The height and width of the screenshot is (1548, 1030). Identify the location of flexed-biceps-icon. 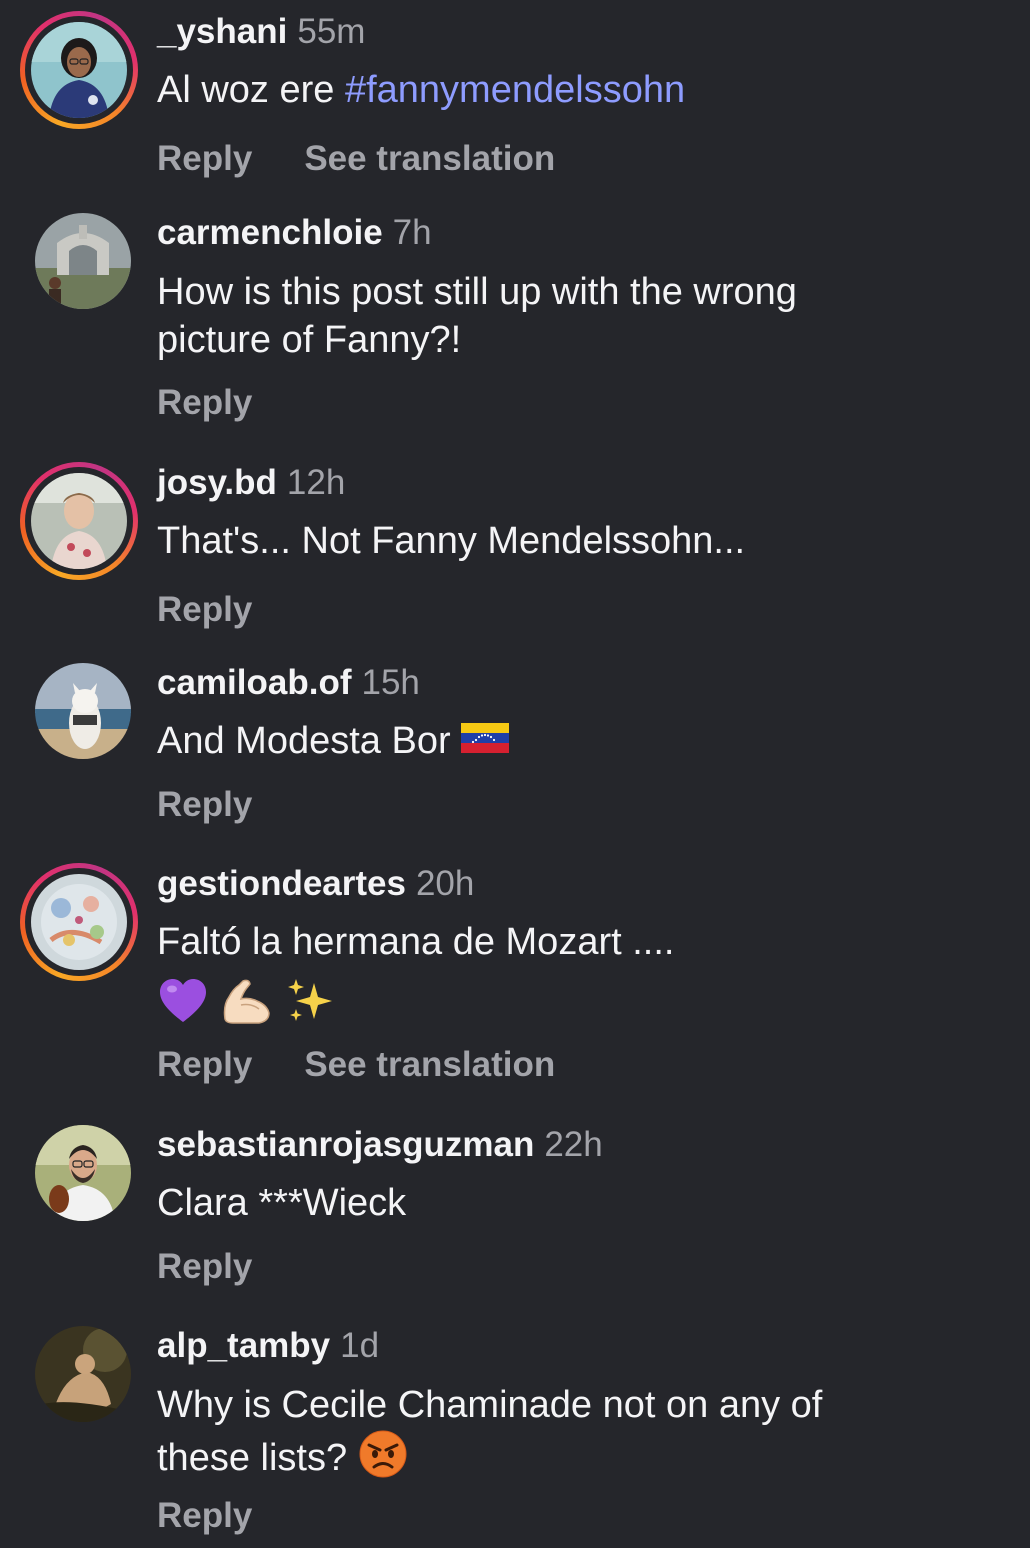
(247, 1001).